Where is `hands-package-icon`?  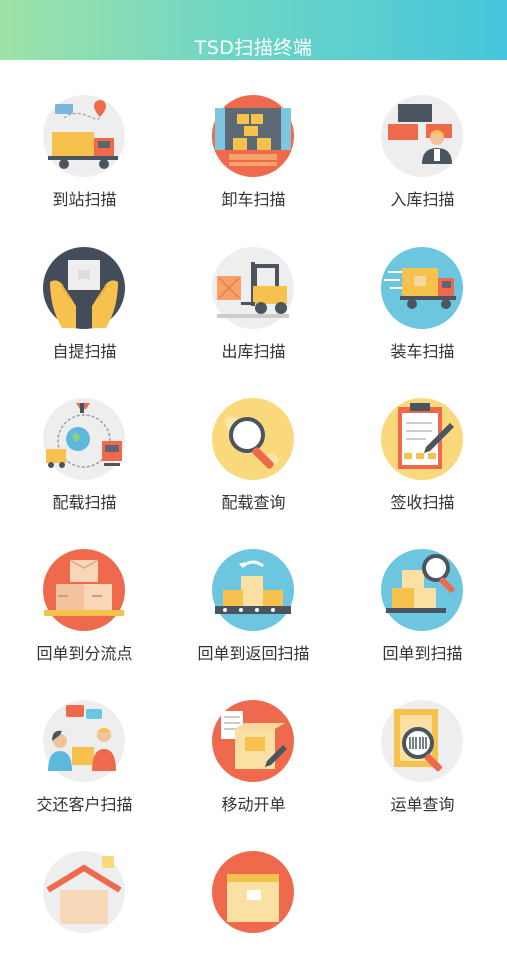 hands-package-icon is located at coordinates (84, 288).